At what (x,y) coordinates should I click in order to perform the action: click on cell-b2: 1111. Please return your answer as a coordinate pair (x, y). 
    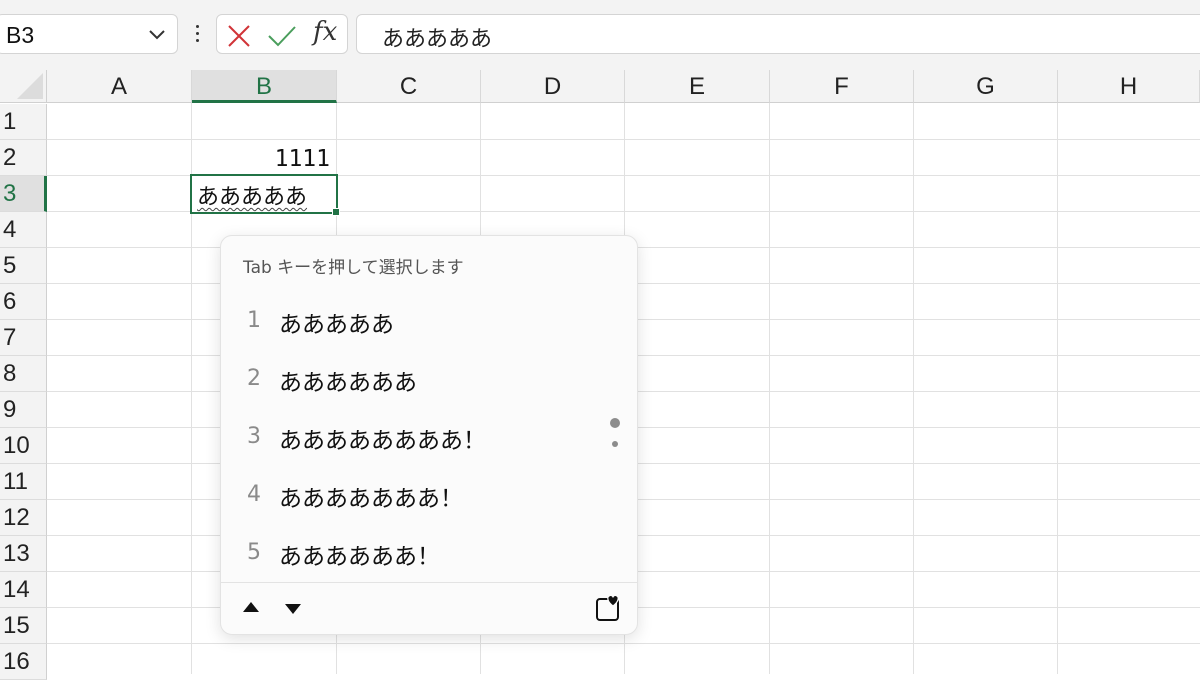
    Looking at the image, I should click on (264, 158).